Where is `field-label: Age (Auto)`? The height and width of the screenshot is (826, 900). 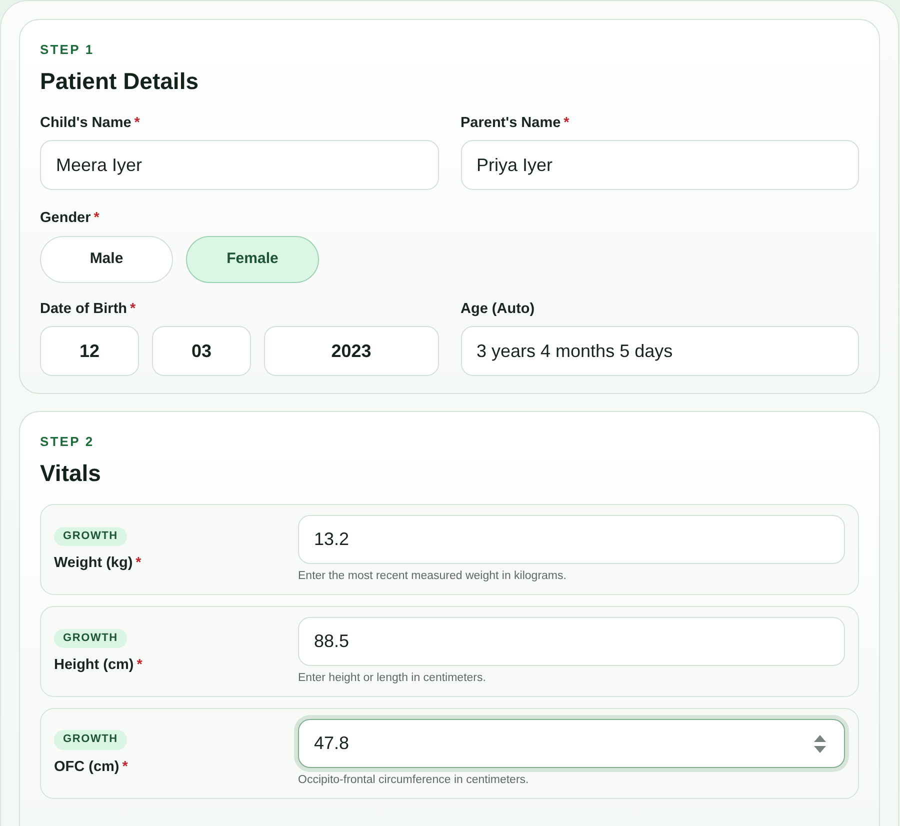
field-label: Age (Auto) is located at coordinates (497, 309).